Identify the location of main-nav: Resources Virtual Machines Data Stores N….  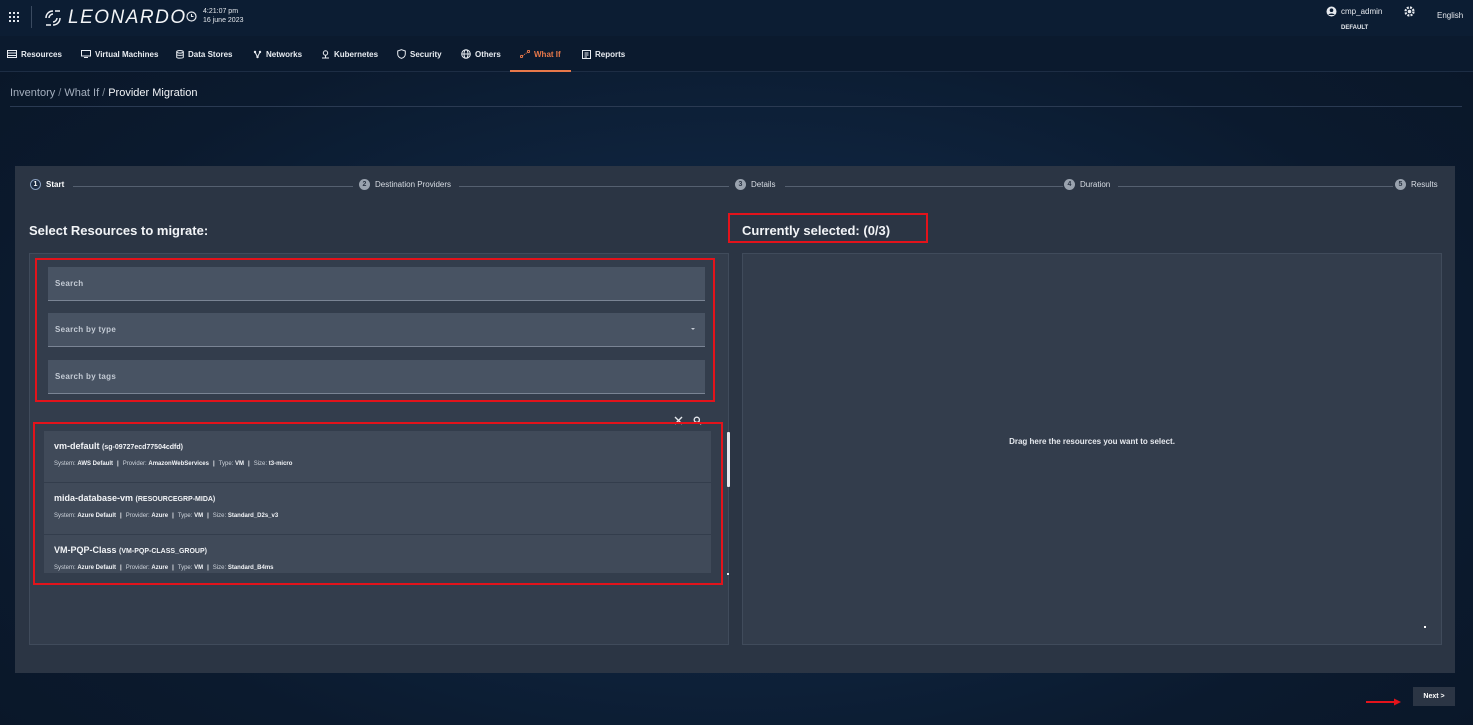
(736, 54).